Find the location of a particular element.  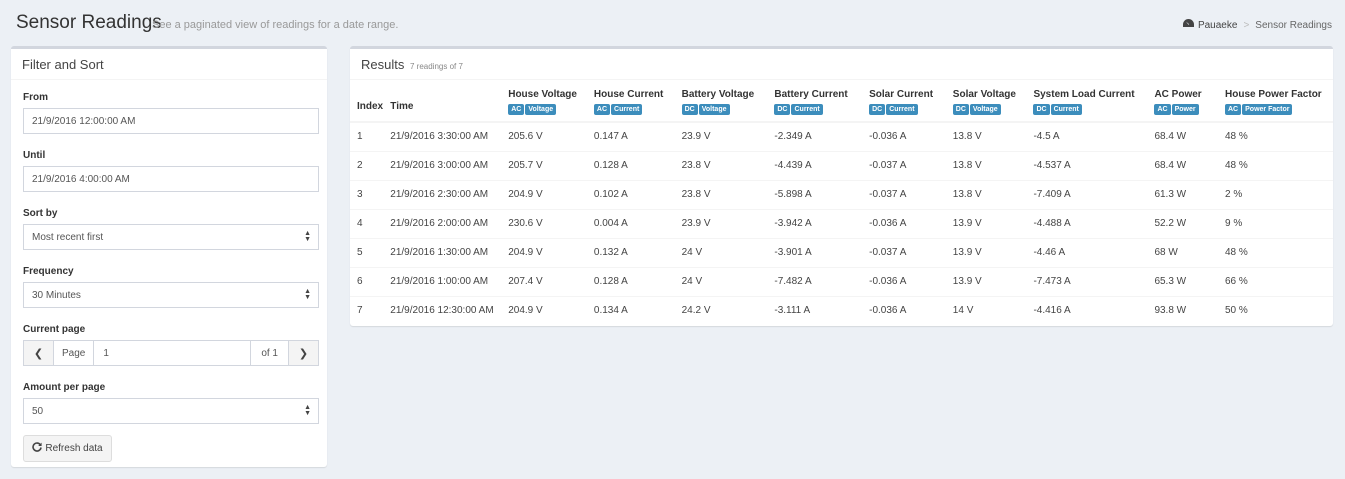

column-header: Solar Current DC Current is located at coordinates (905, 102).